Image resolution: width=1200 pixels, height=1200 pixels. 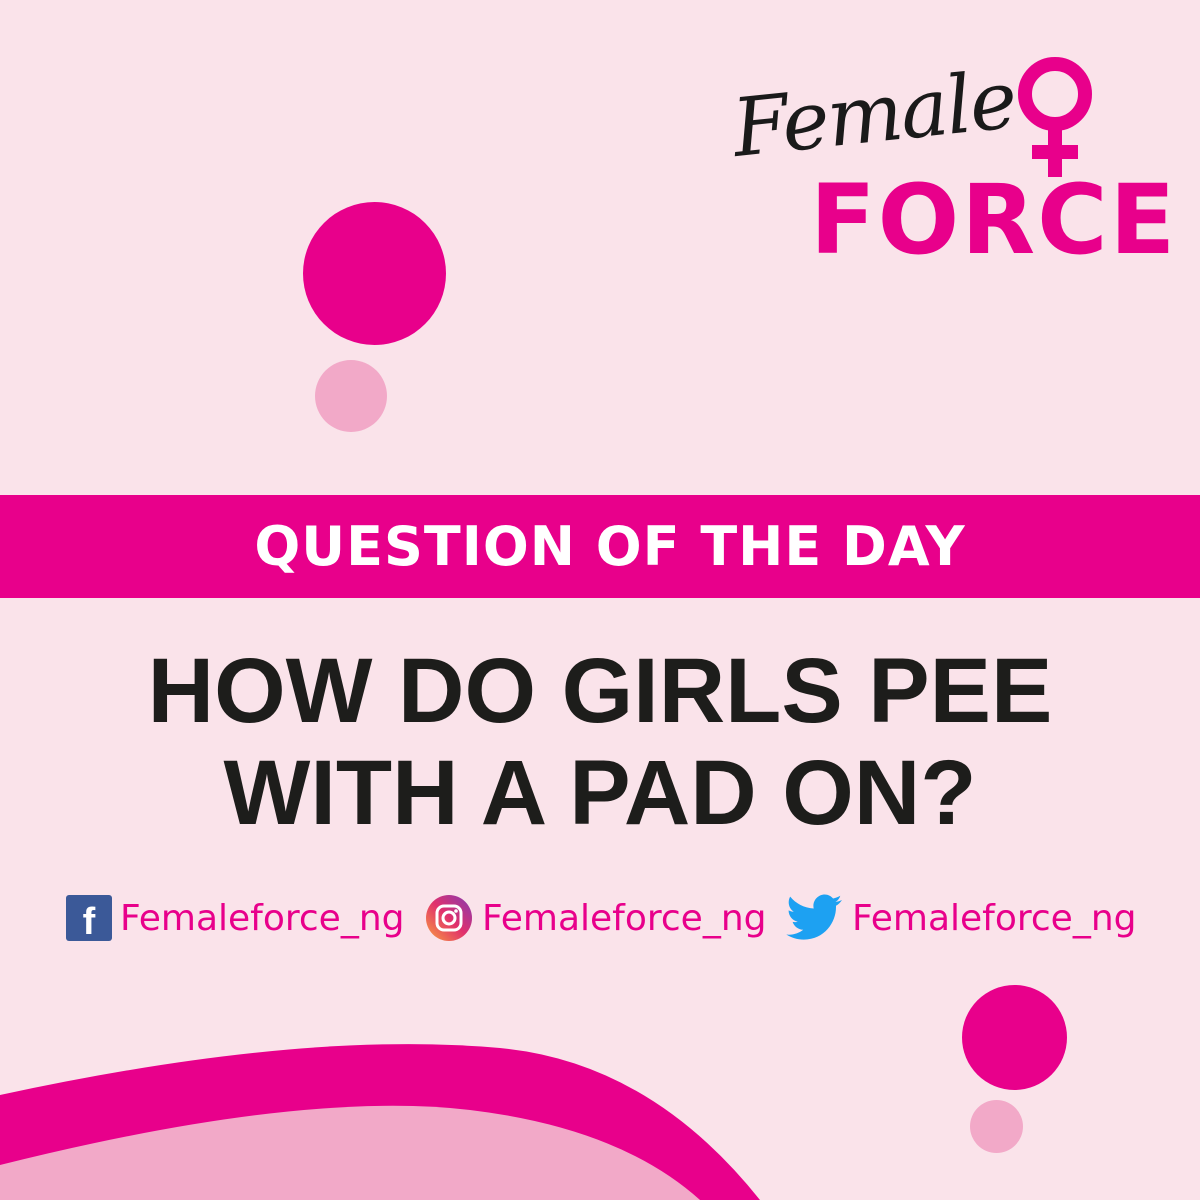 What do you see at coordinates (814, 917) in the screenshot?
I see `twitter-icon` at bounding box center [814, 917].